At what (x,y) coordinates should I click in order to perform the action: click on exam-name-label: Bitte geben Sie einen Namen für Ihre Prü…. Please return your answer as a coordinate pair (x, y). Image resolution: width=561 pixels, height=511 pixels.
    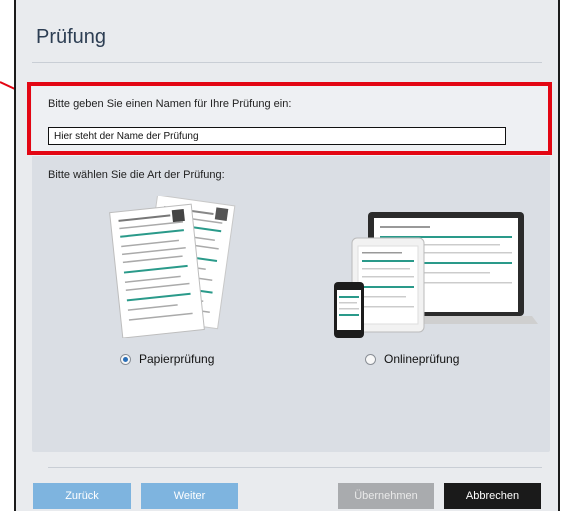
    Looking at the image, I should click on (170, 104).